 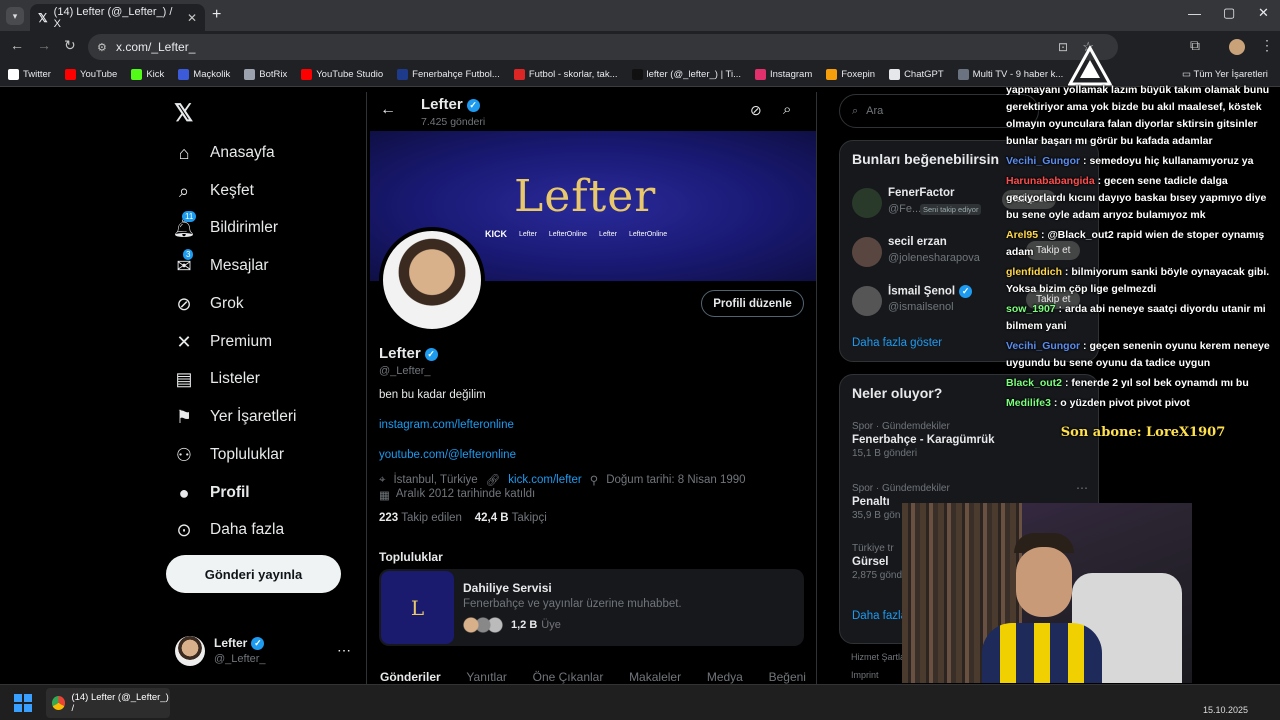 I want to click on windows-start-icon, so click(x=23, y=703).